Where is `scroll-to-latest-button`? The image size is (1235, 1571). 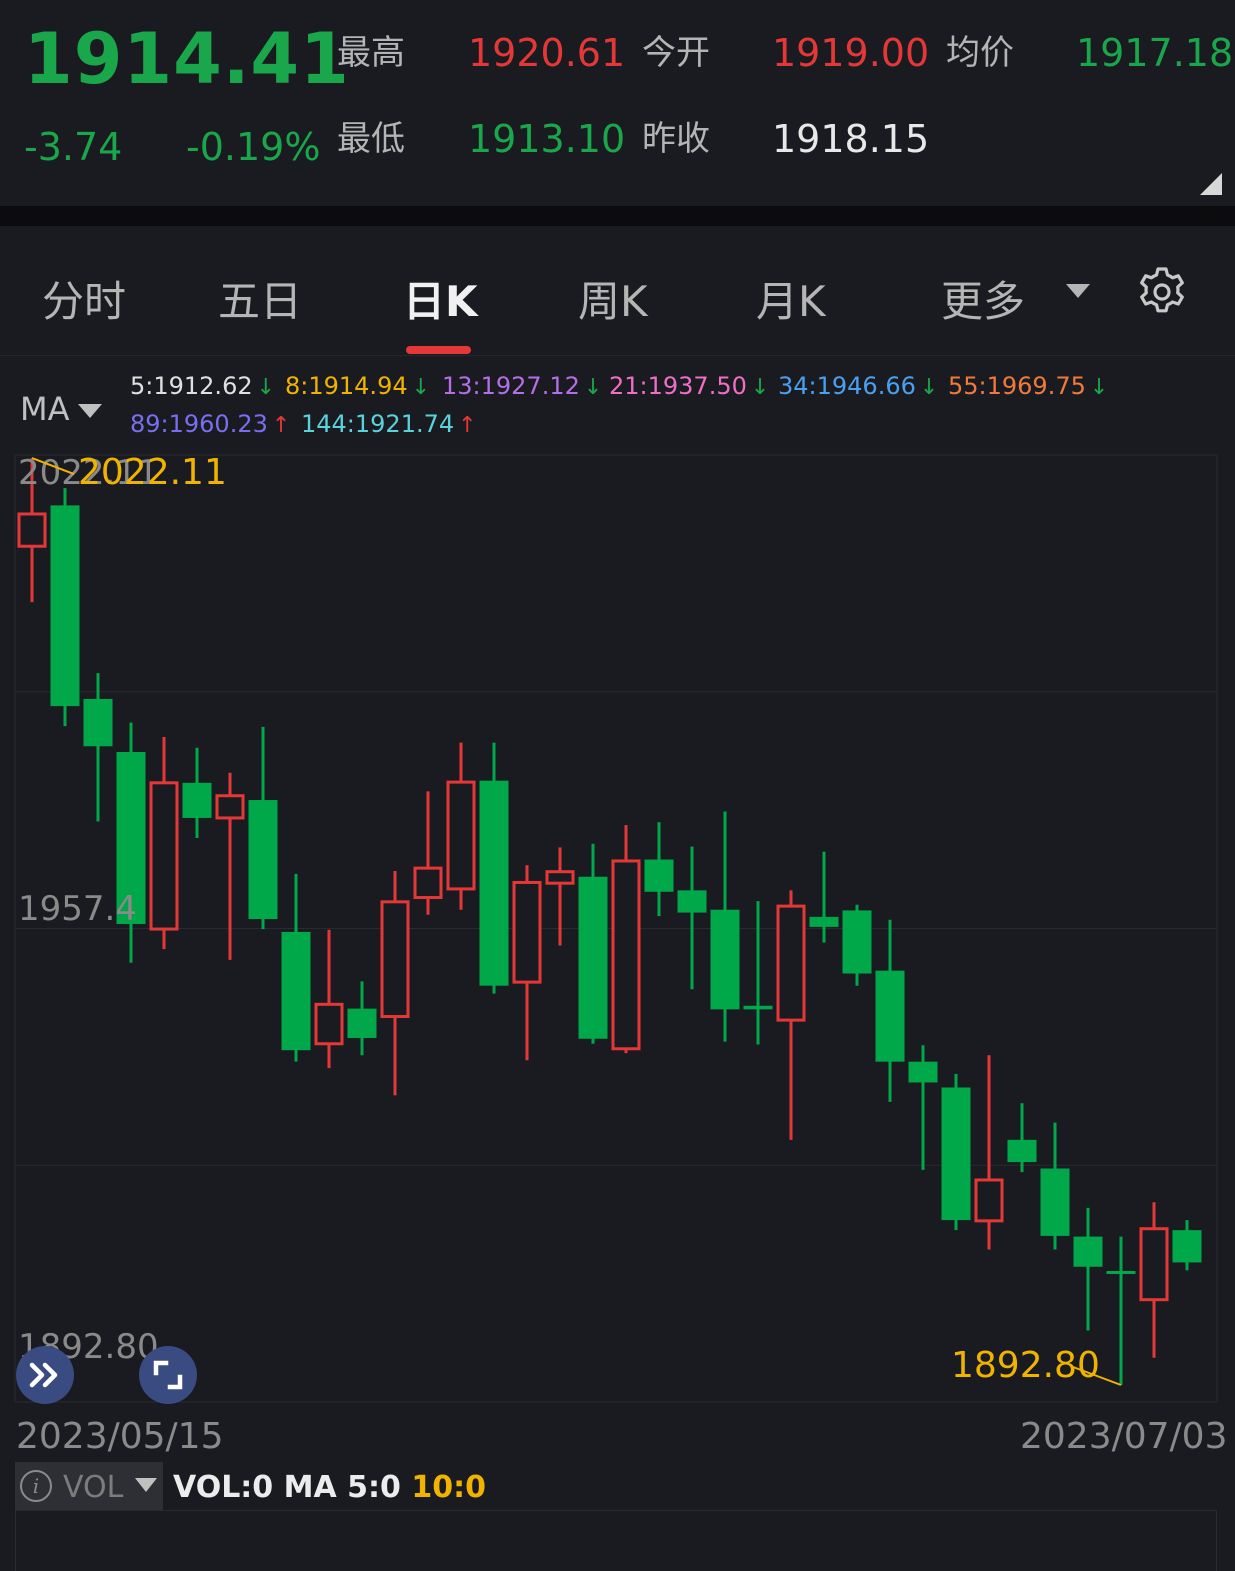
scroll-to-latest-button is located at coordinates (45, 1375).